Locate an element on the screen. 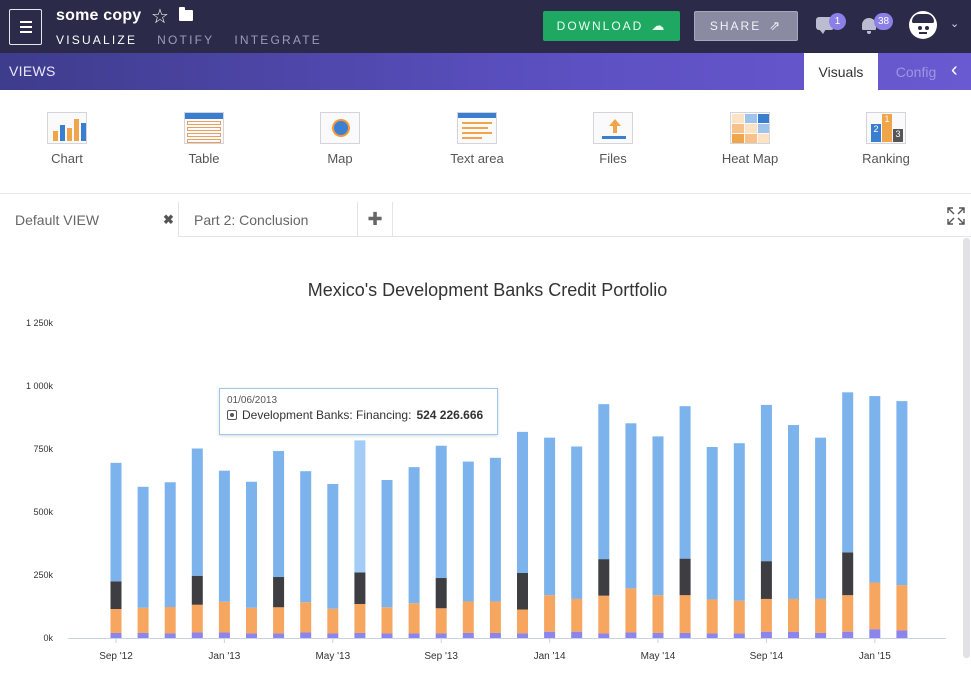 The height and width of the screenshot is (684, 971). star-icon: ☆ is located at coordinates (160, 16).